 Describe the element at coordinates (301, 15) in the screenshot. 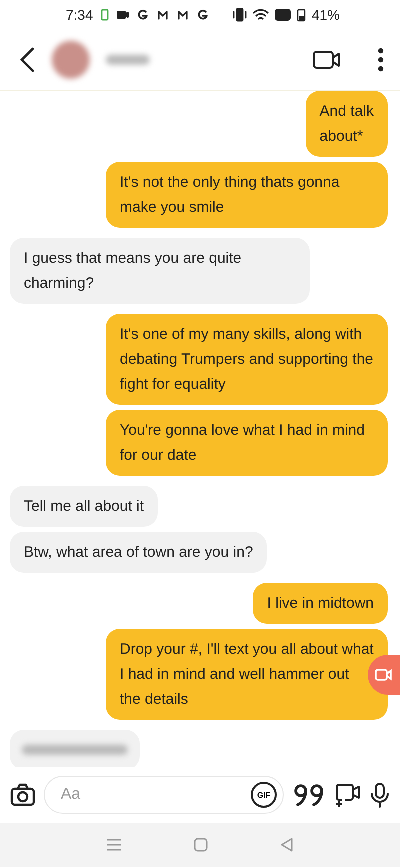

I see `battery-icon` at that location.